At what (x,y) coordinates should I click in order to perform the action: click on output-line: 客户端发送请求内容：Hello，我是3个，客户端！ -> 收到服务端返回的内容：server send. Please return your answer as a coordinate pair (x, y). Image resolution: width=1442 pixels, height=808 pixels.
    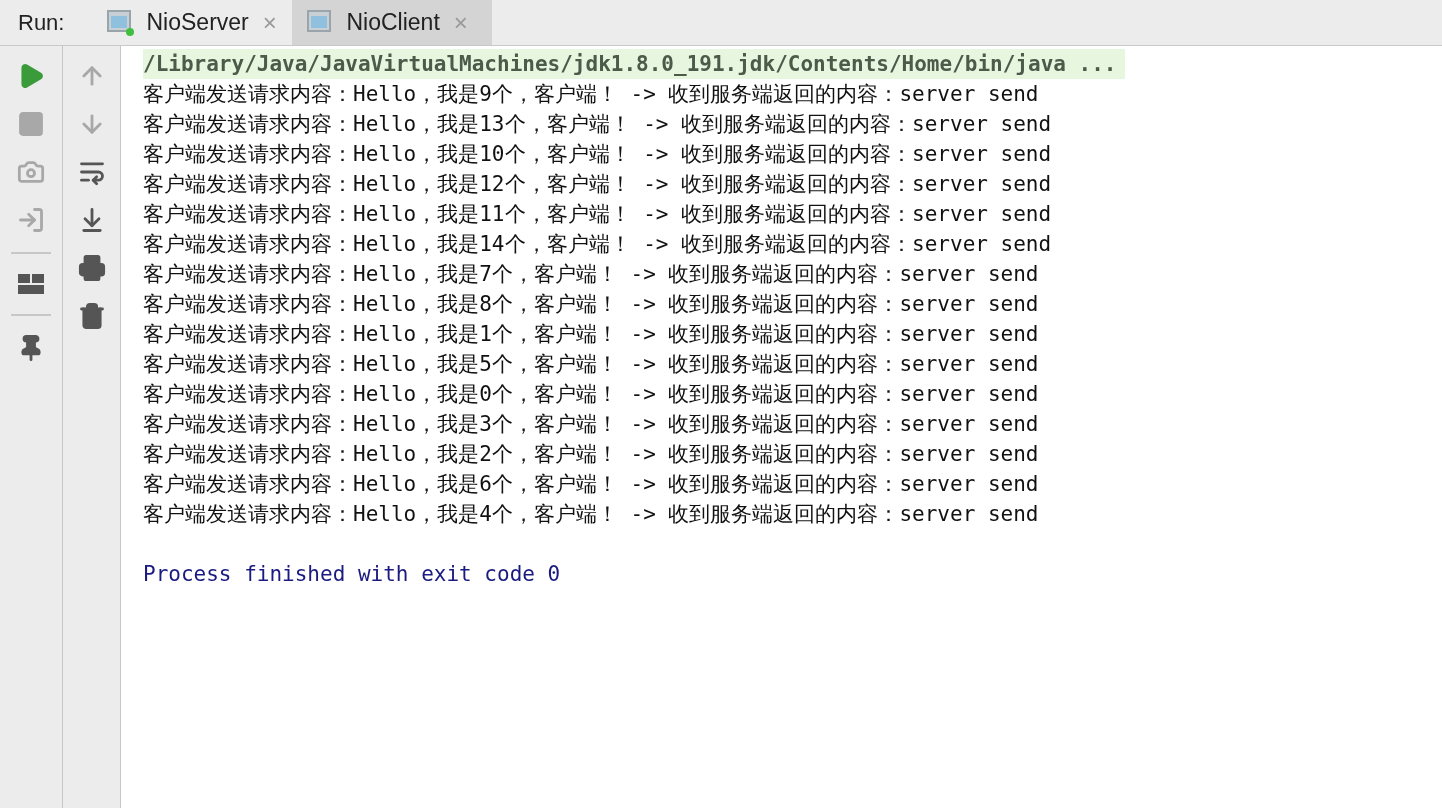
    Looking at the image, I should click on (591, 424).